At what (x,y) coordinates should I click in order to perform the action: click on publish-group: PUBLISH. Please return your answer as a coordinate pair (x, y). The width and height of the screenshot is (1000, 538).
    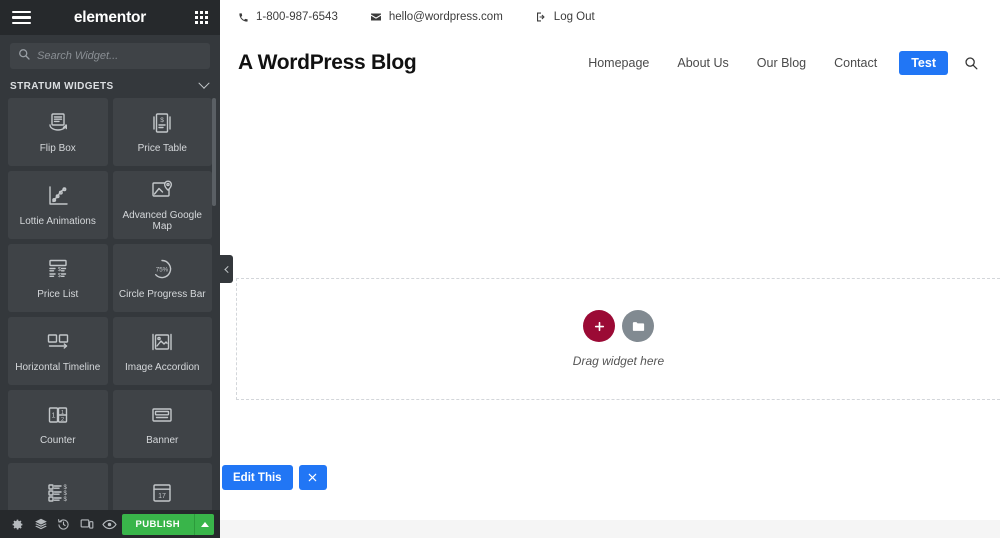
    Looking at the image, I should click on (167, 524).